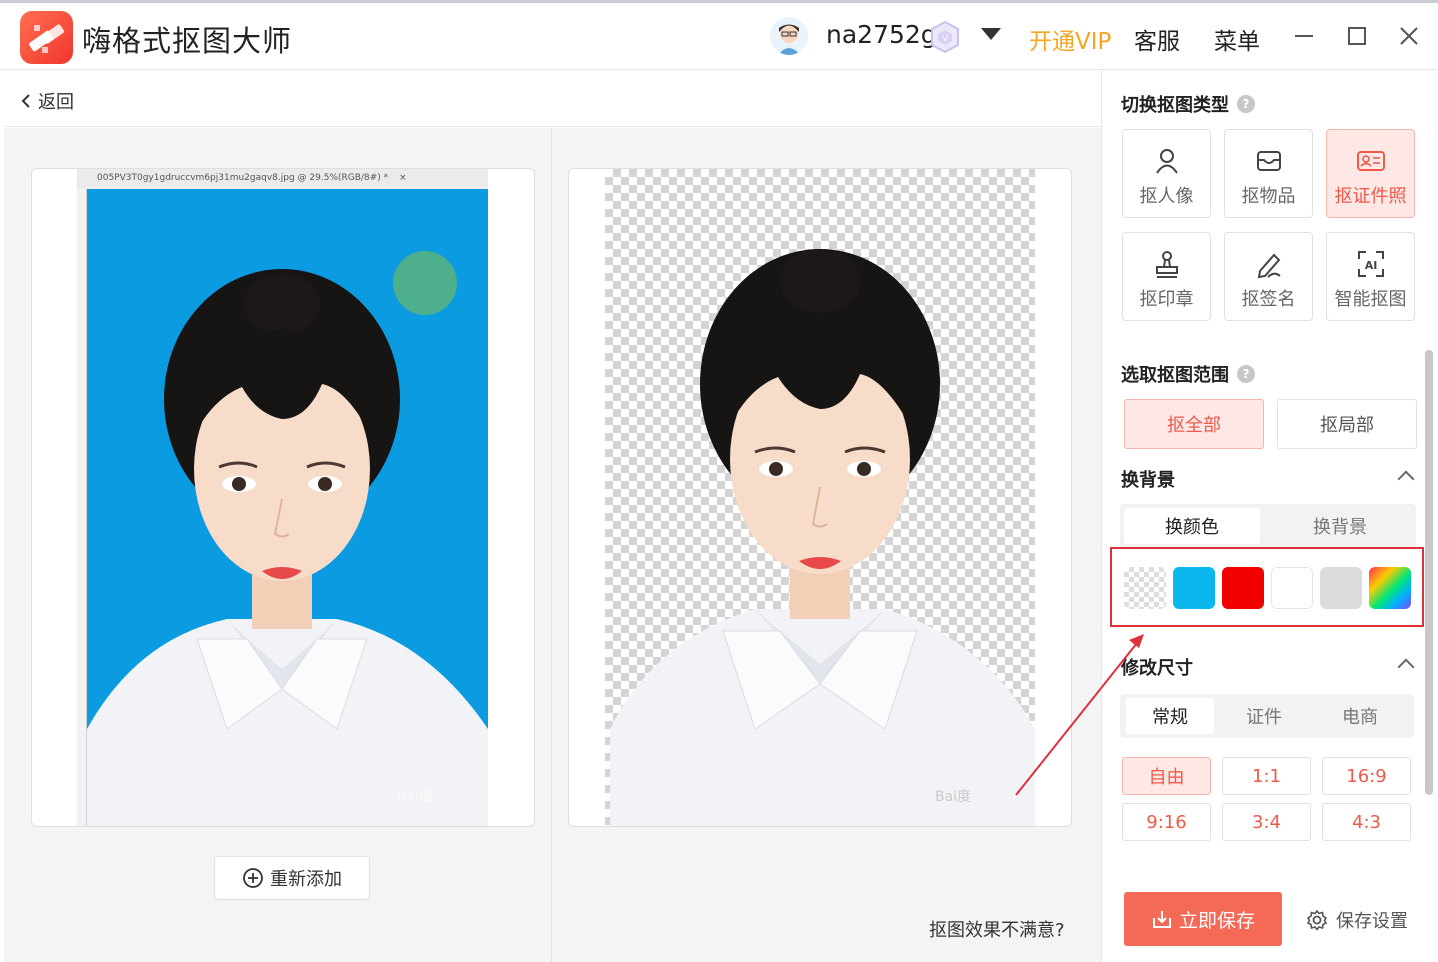  I want to click on person-icon, so click(1166, 161).